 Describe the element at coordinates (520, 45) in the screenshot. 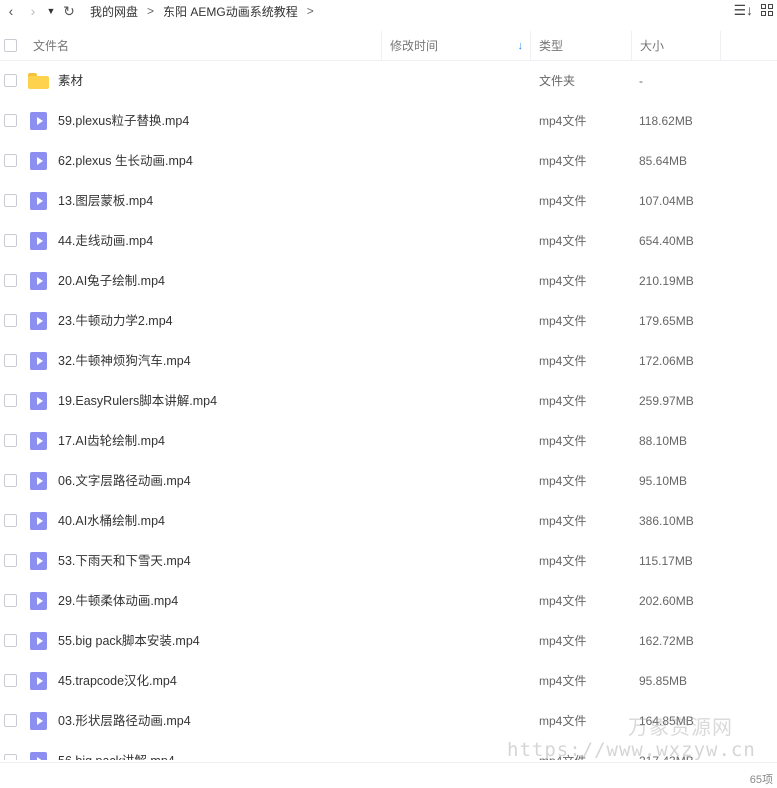

I see `sort-descending-icon: ↓` at that location.